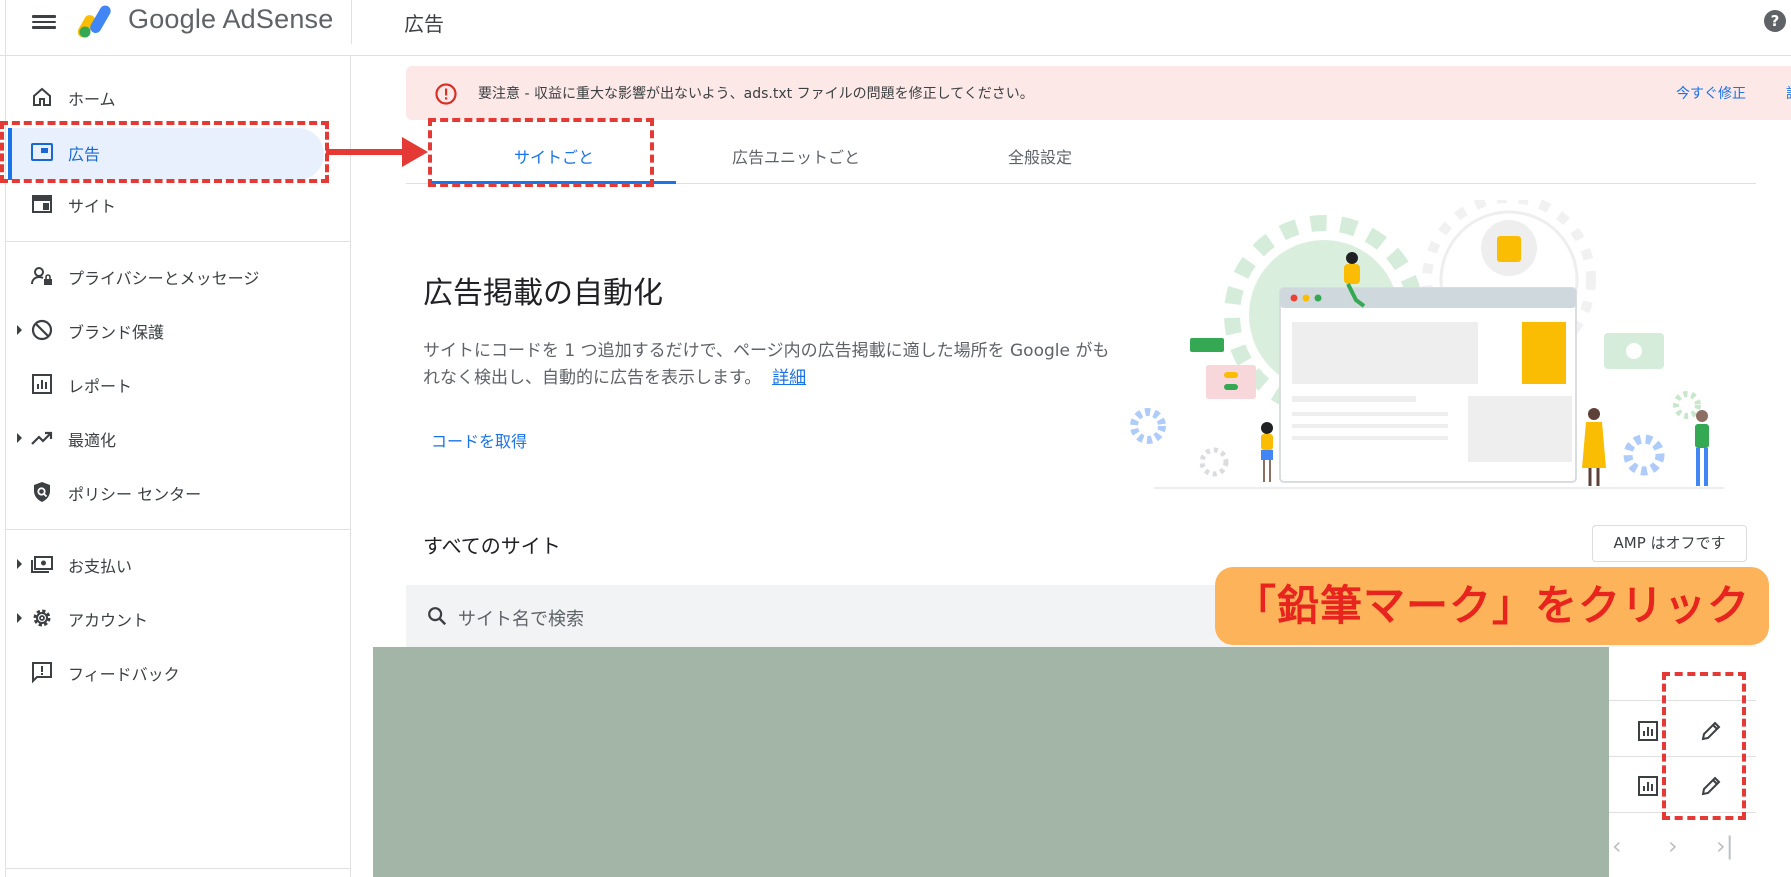  I want to click on highlight-by-site-tab-box, so click(541, 152).